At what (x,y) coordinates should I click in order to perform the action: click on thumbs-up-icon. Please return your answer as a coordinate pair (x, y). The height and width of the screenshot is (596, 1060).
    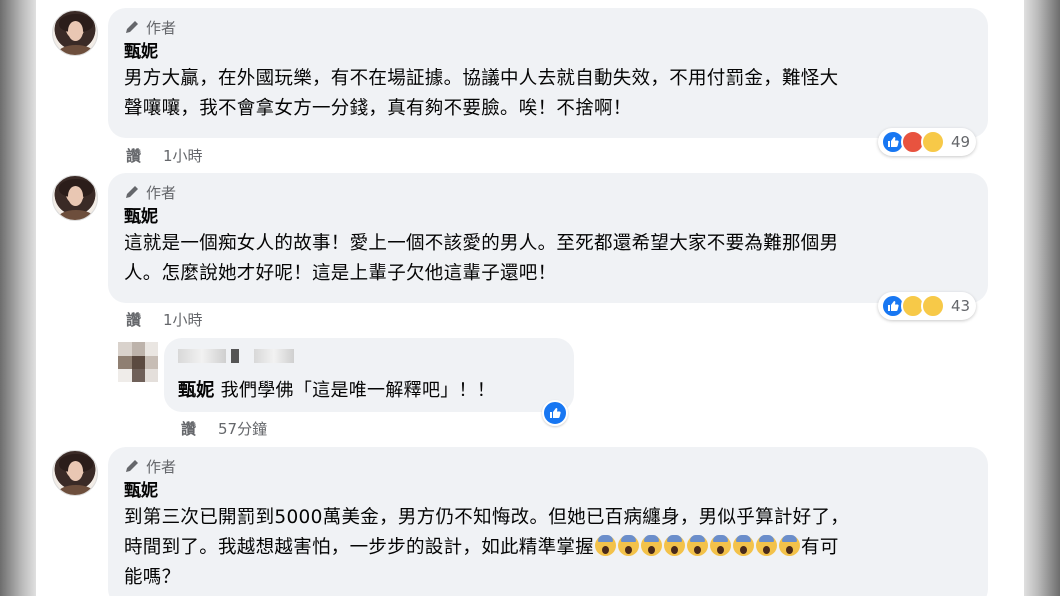
    Looking at the image, I should click on (555, 413).